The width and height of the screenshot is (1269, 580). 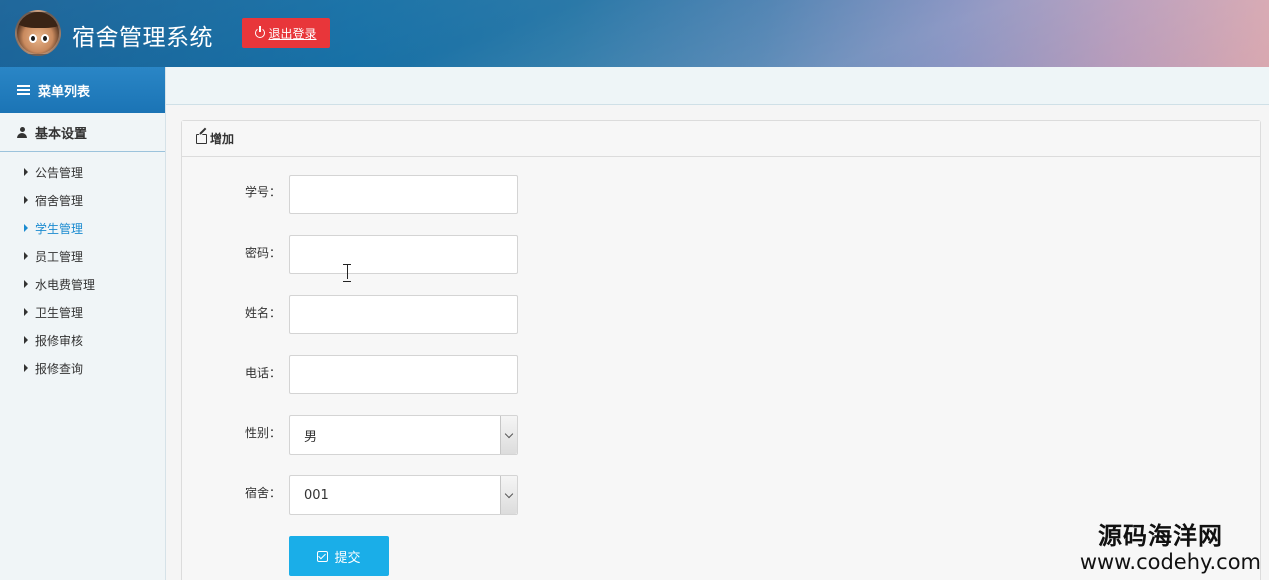 What do you see at coordinates (403, 314) in the screenshot?
I see `name-input` at bounding box center [403, 314].